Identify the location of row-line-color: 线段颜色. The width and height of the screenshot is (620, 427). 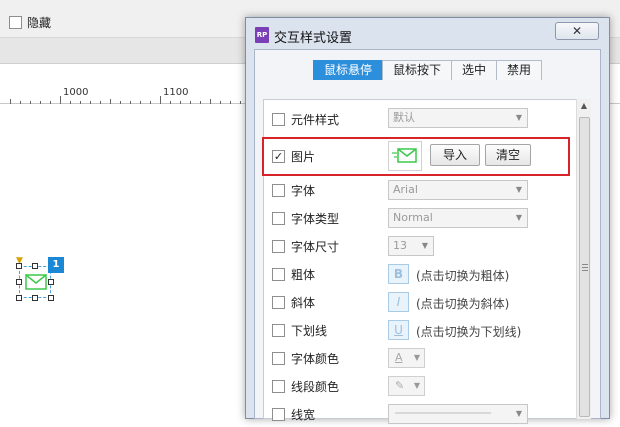
(305, 386).